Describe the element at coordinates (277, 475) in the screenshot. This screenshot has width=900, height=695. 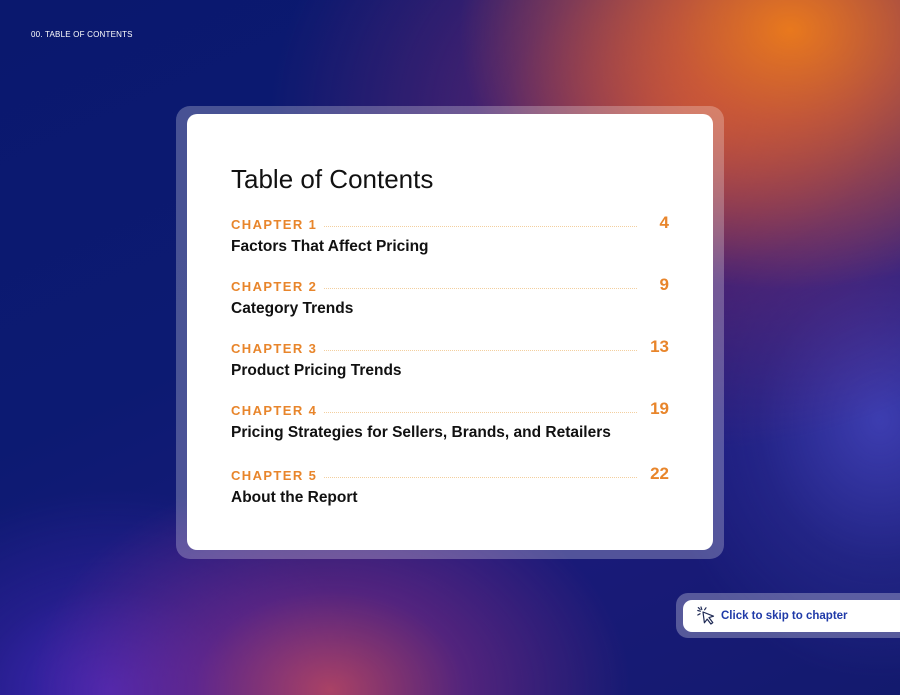
I see `chapter-label: CHAPTER 5` at that location.